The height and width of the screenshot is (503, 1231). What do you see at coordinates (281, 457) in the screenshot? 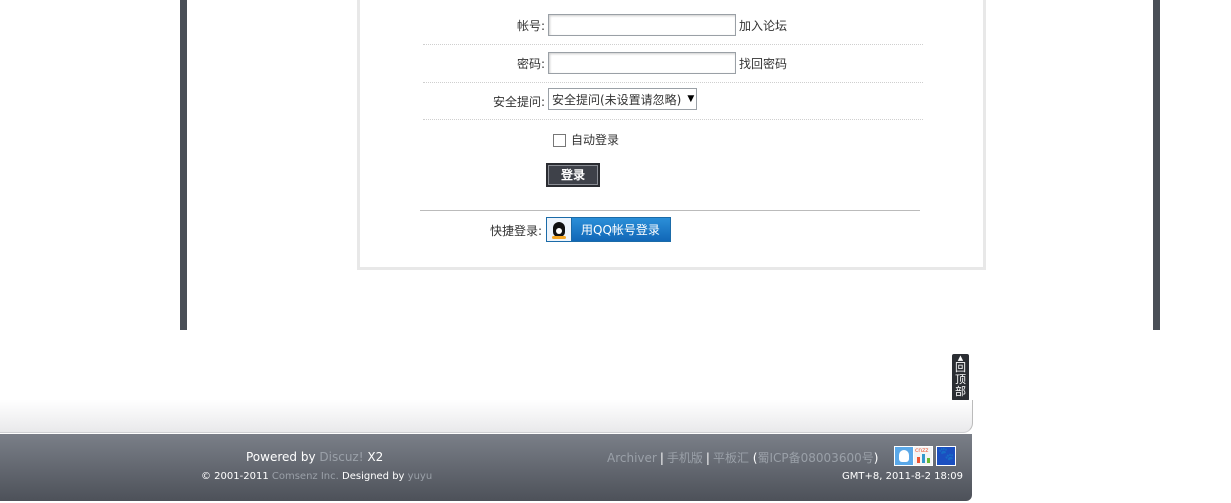
I see `powered-prefix: Powered by` at bounding box center [281, 457].